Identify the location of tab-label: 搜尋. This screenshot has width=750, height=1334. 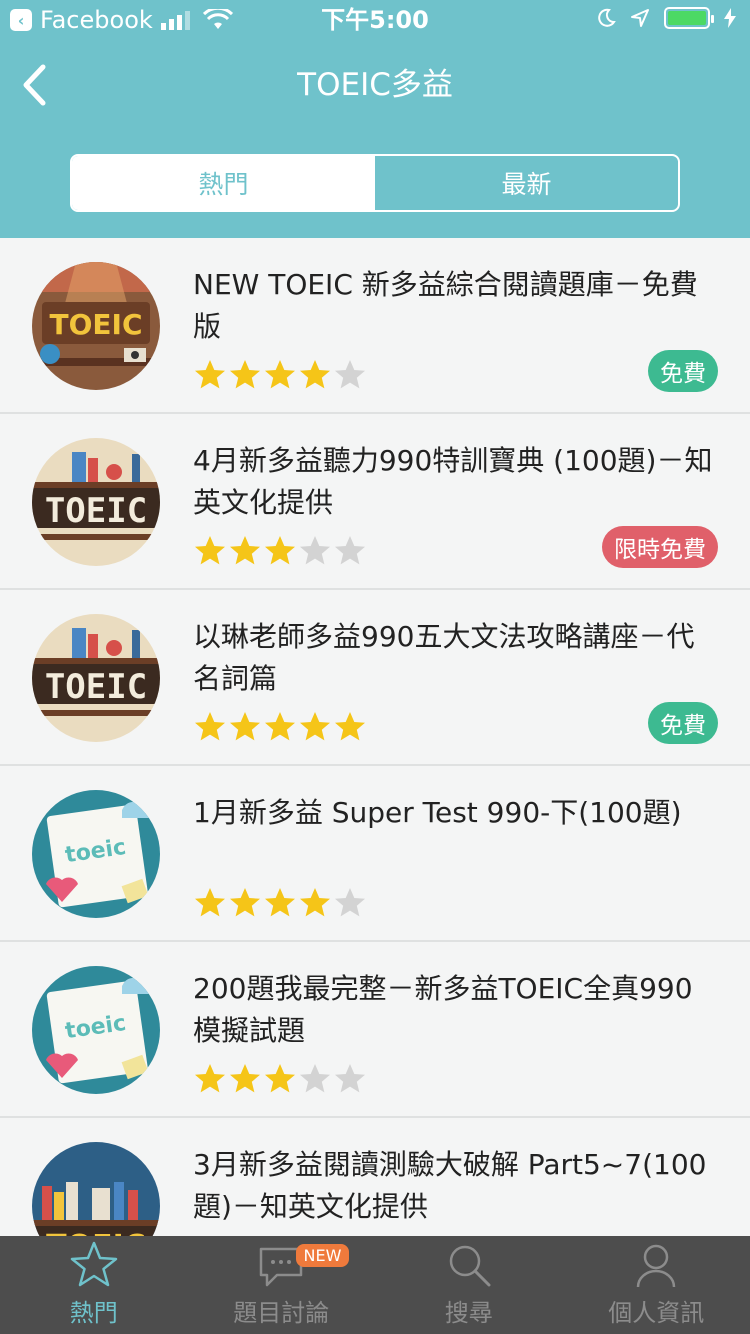
(468, 1313).